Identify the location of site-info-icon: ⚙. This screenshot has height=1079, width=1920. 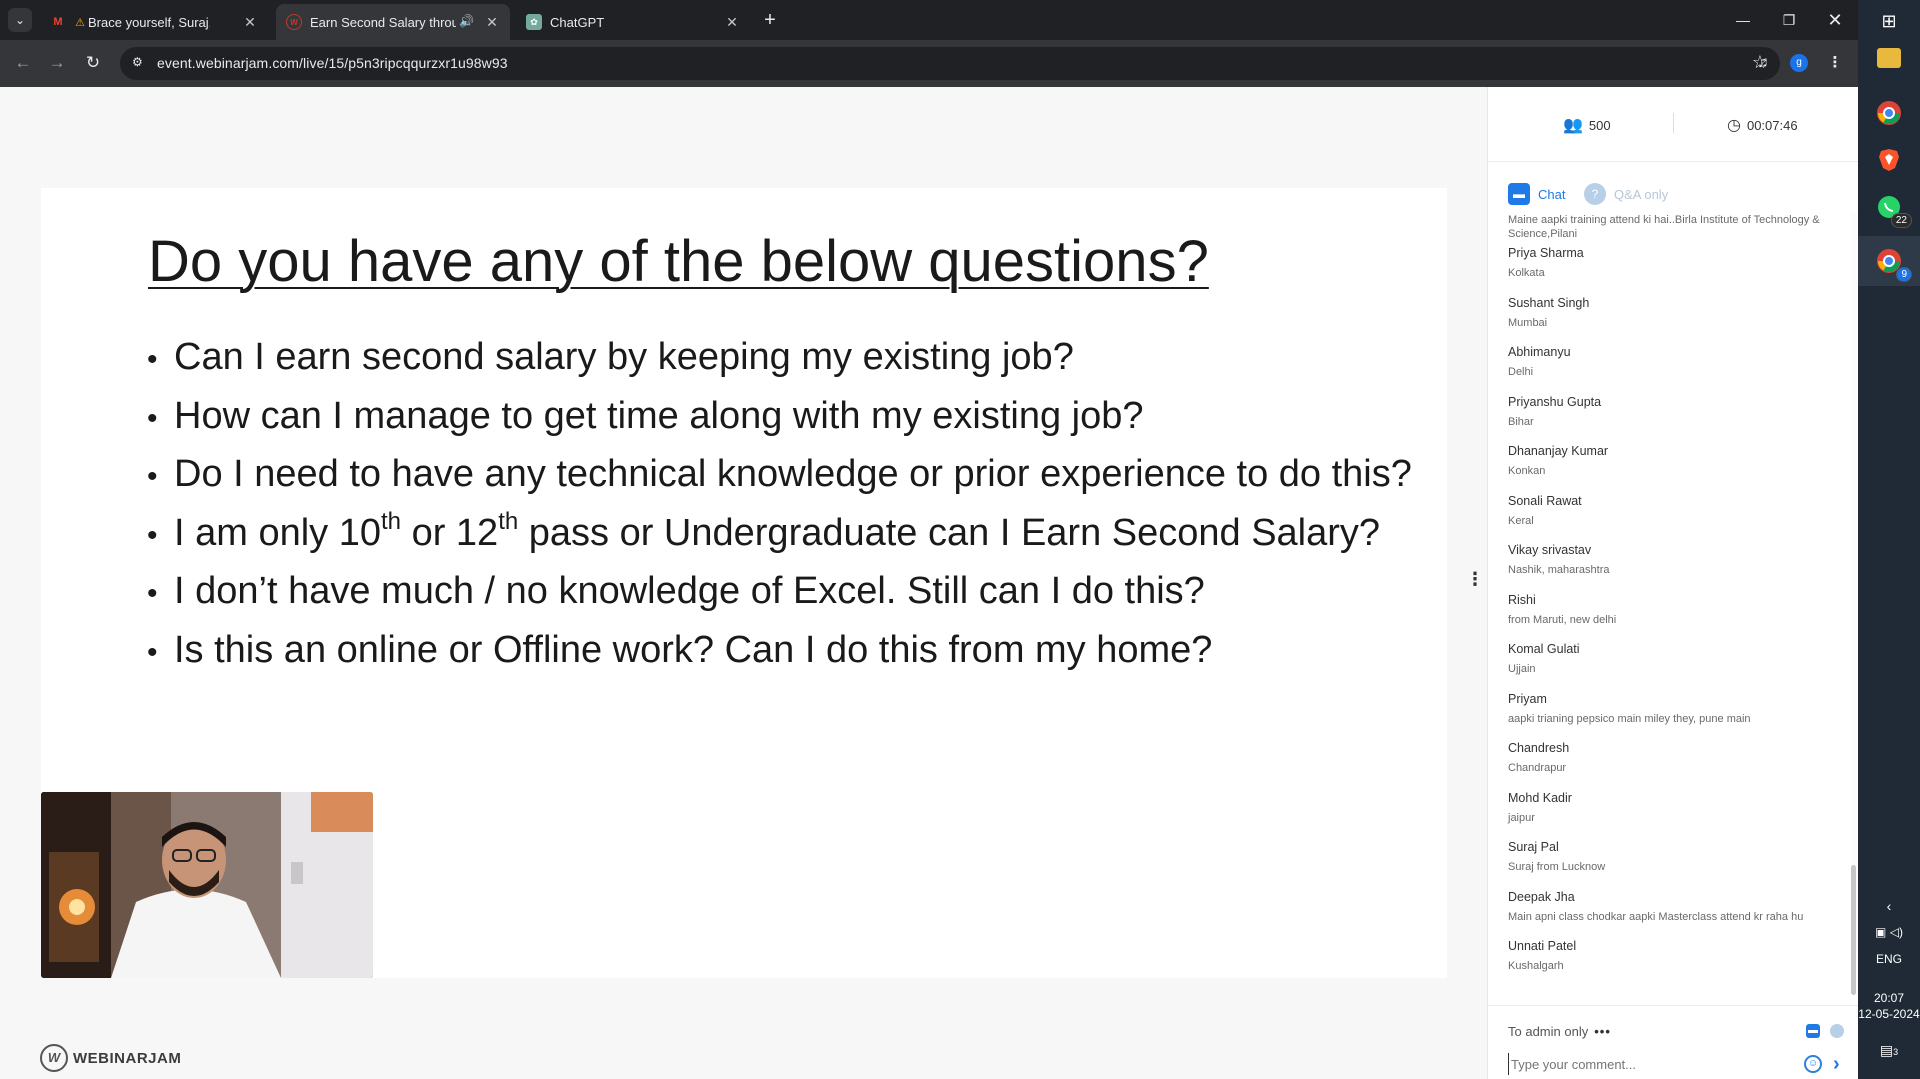
(140, 63).